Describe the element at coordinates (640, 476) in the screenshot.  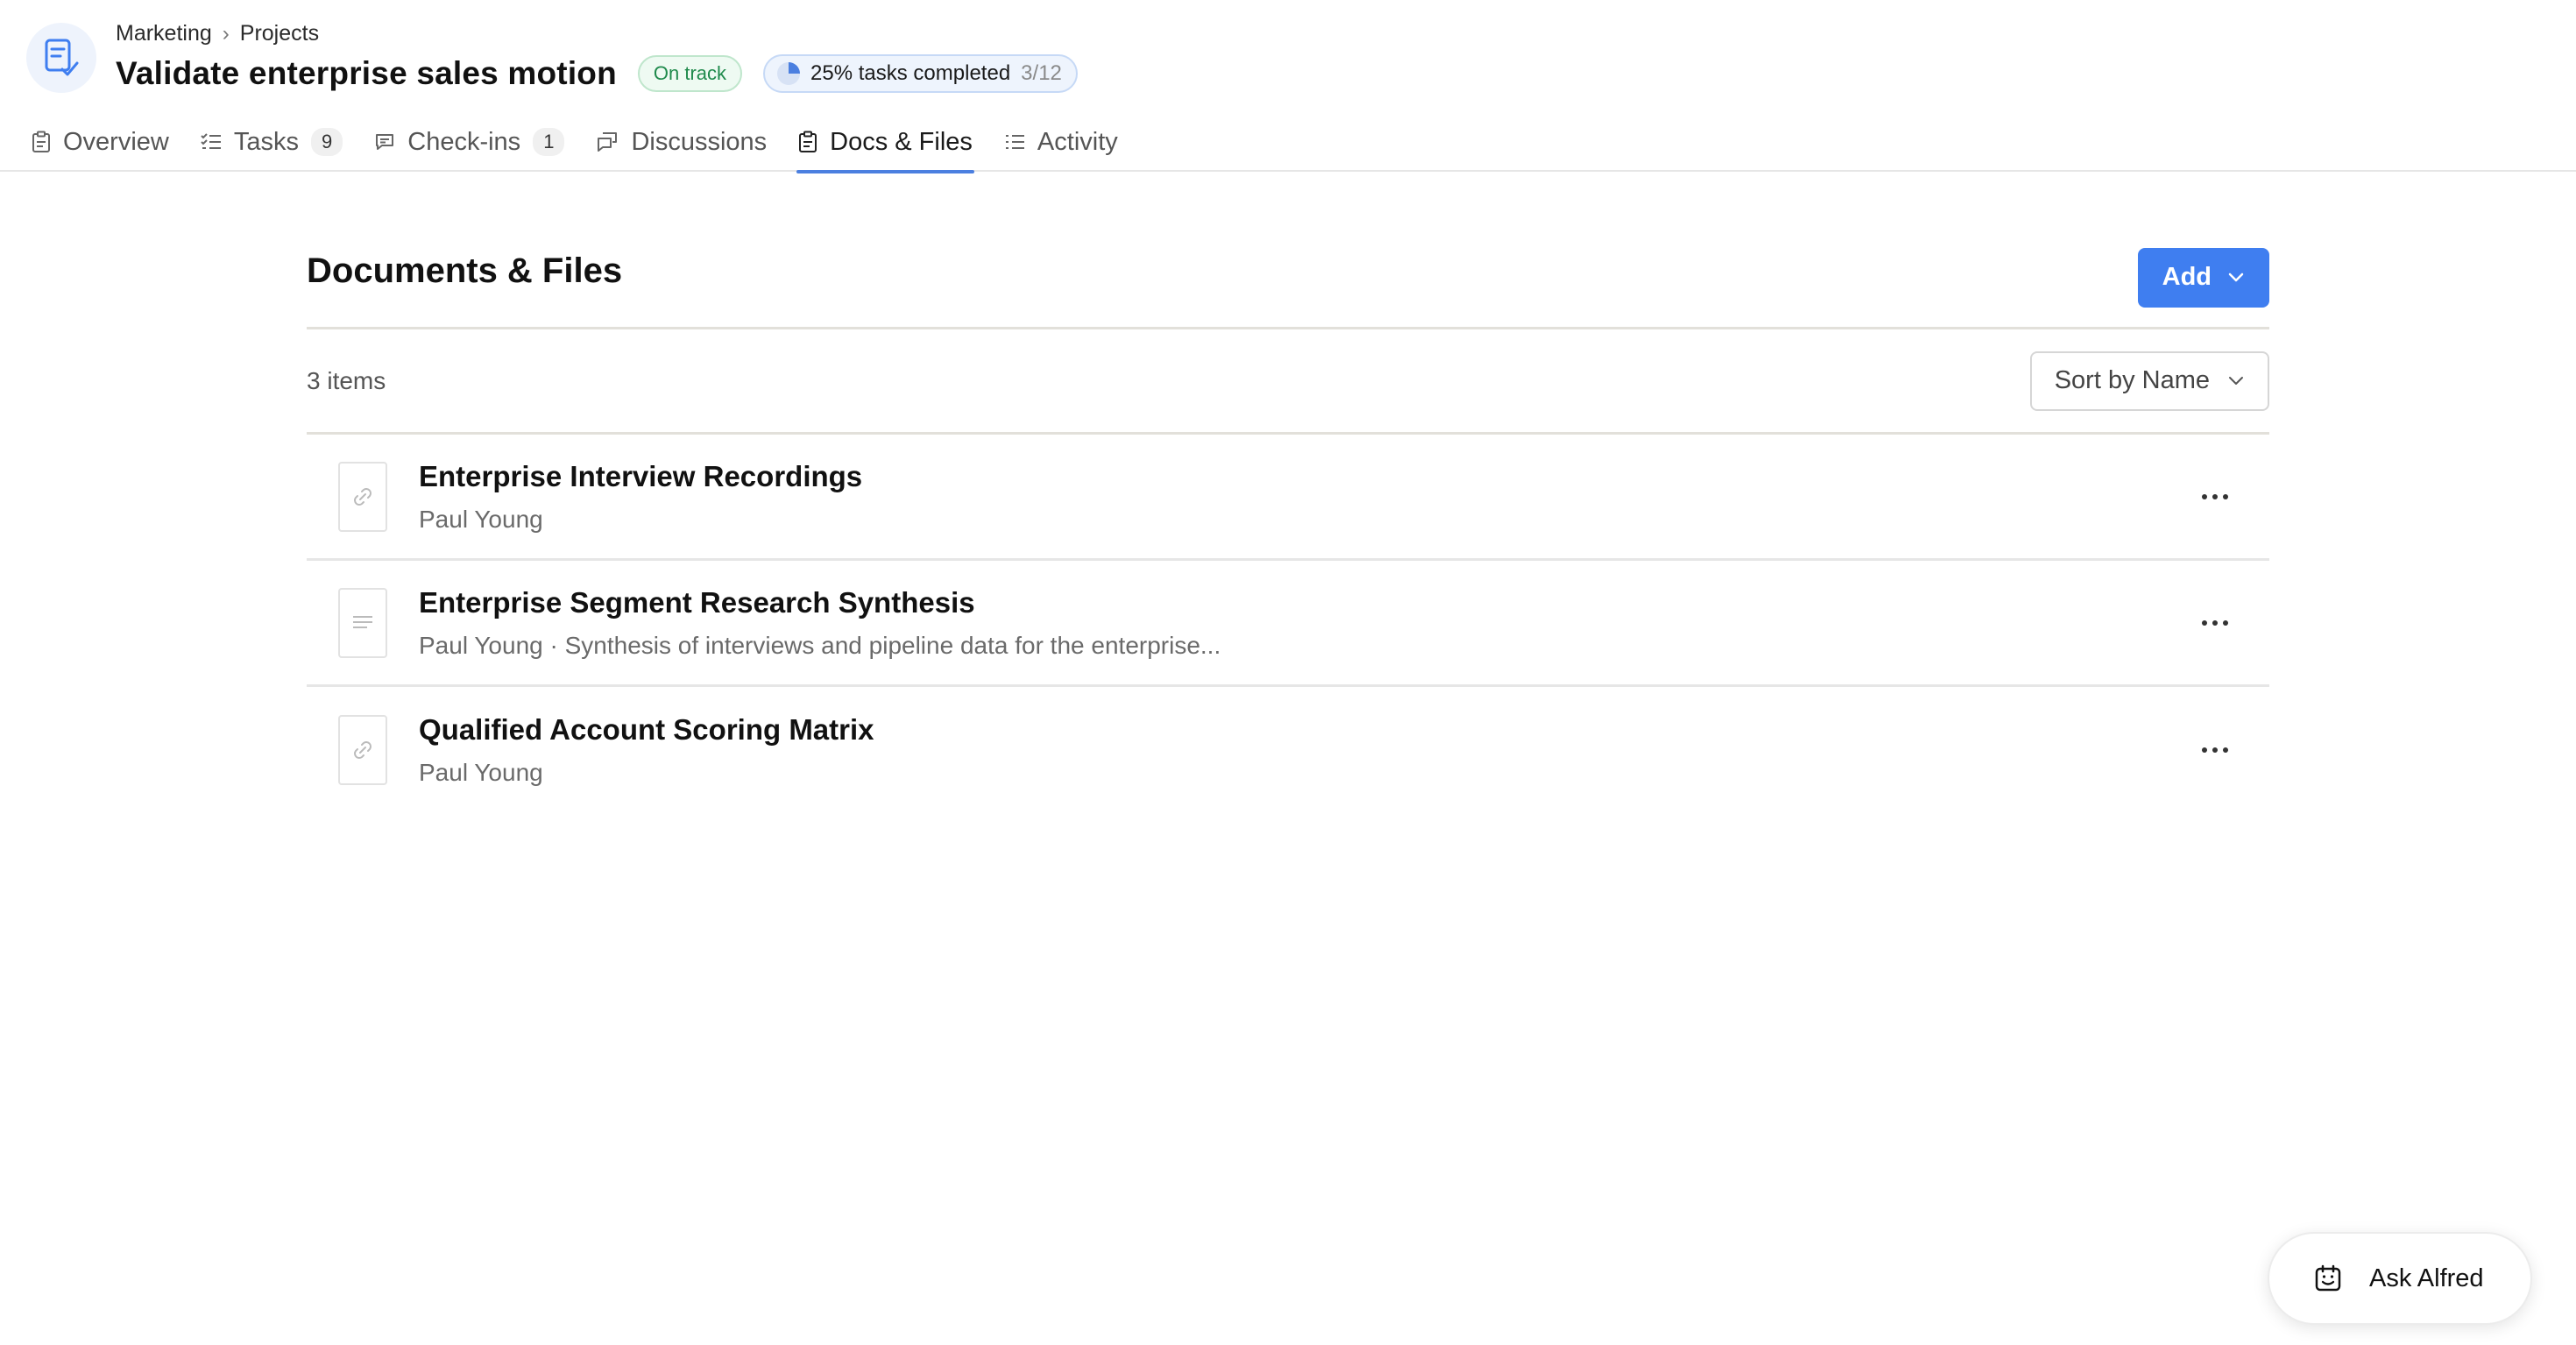
I see `file-title: Enterprise Interview Recordings` at that location.